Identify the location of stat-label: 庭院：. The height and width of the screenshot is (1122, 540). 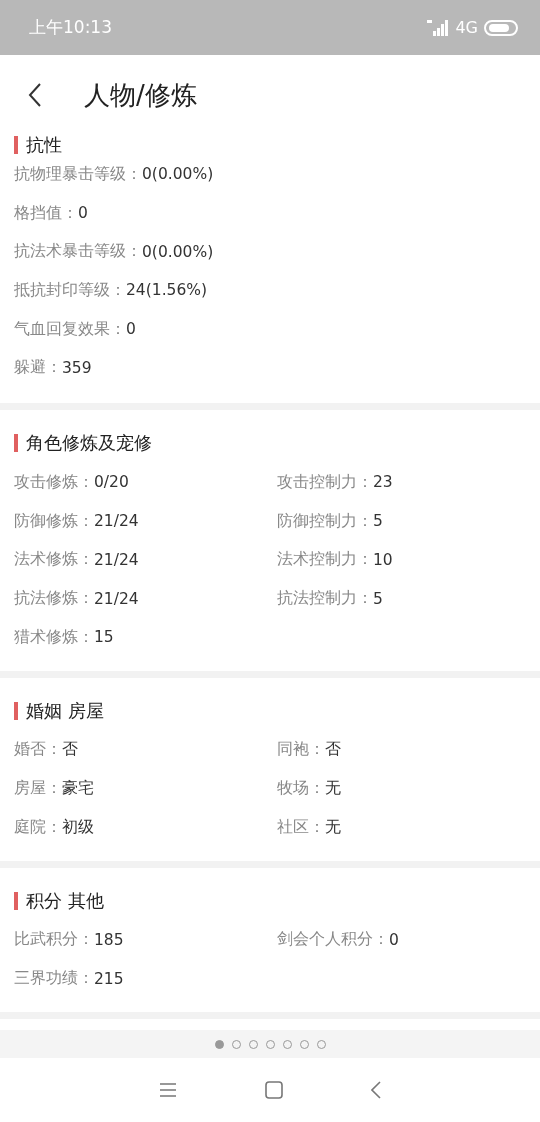
(38, 827).